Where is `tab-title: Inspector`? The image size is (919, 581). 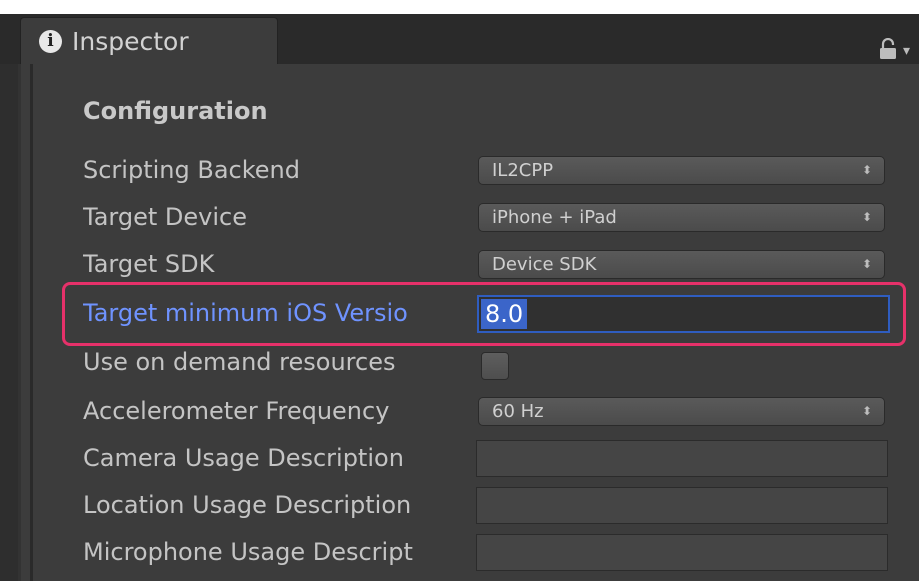 tab-title: Inspector is located at coordinates (130, 41).